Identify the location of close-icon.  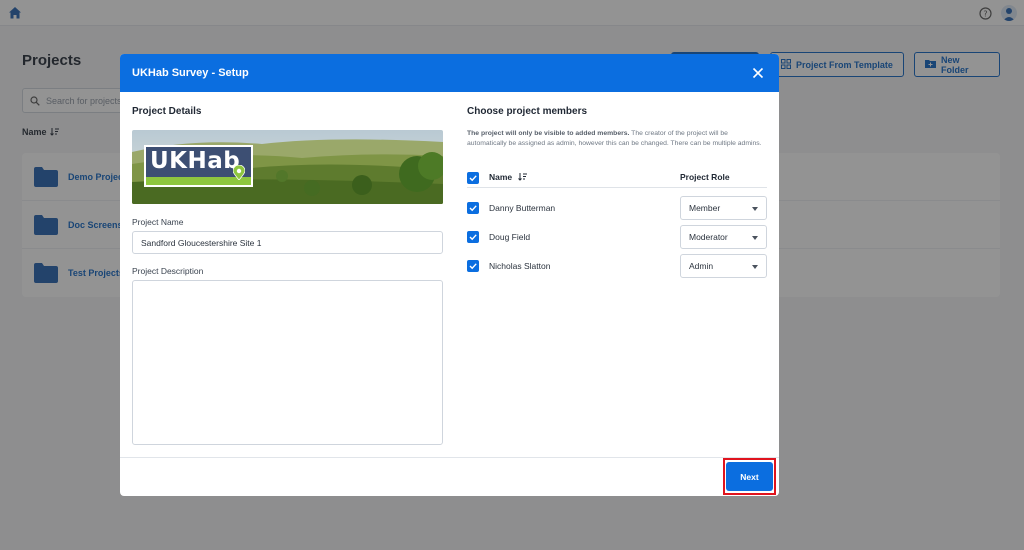
(758, 73).